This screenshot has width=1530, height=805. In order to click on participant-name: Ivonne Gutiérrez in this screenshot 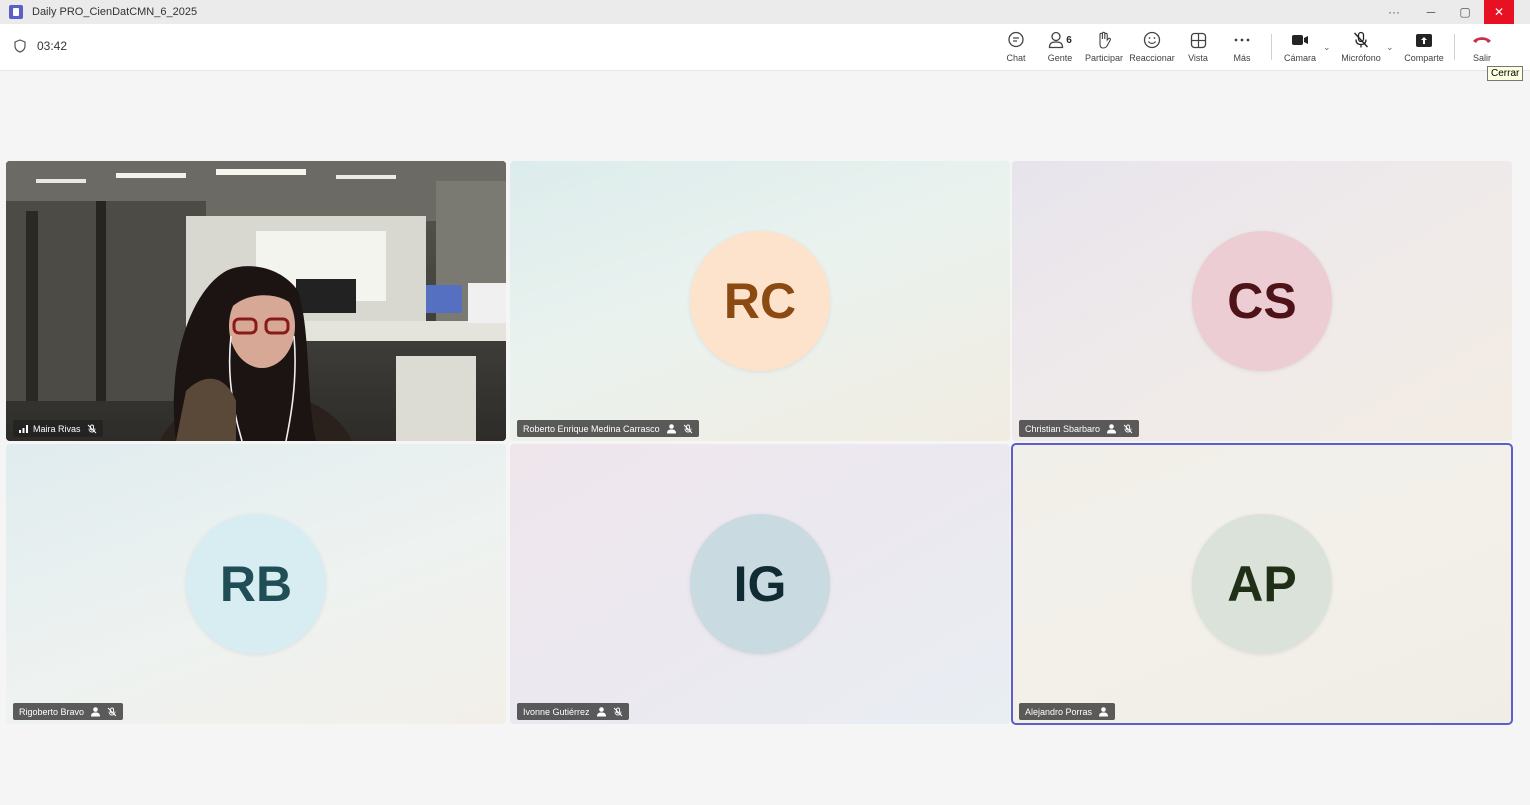, I will do `click(556, 711)`.